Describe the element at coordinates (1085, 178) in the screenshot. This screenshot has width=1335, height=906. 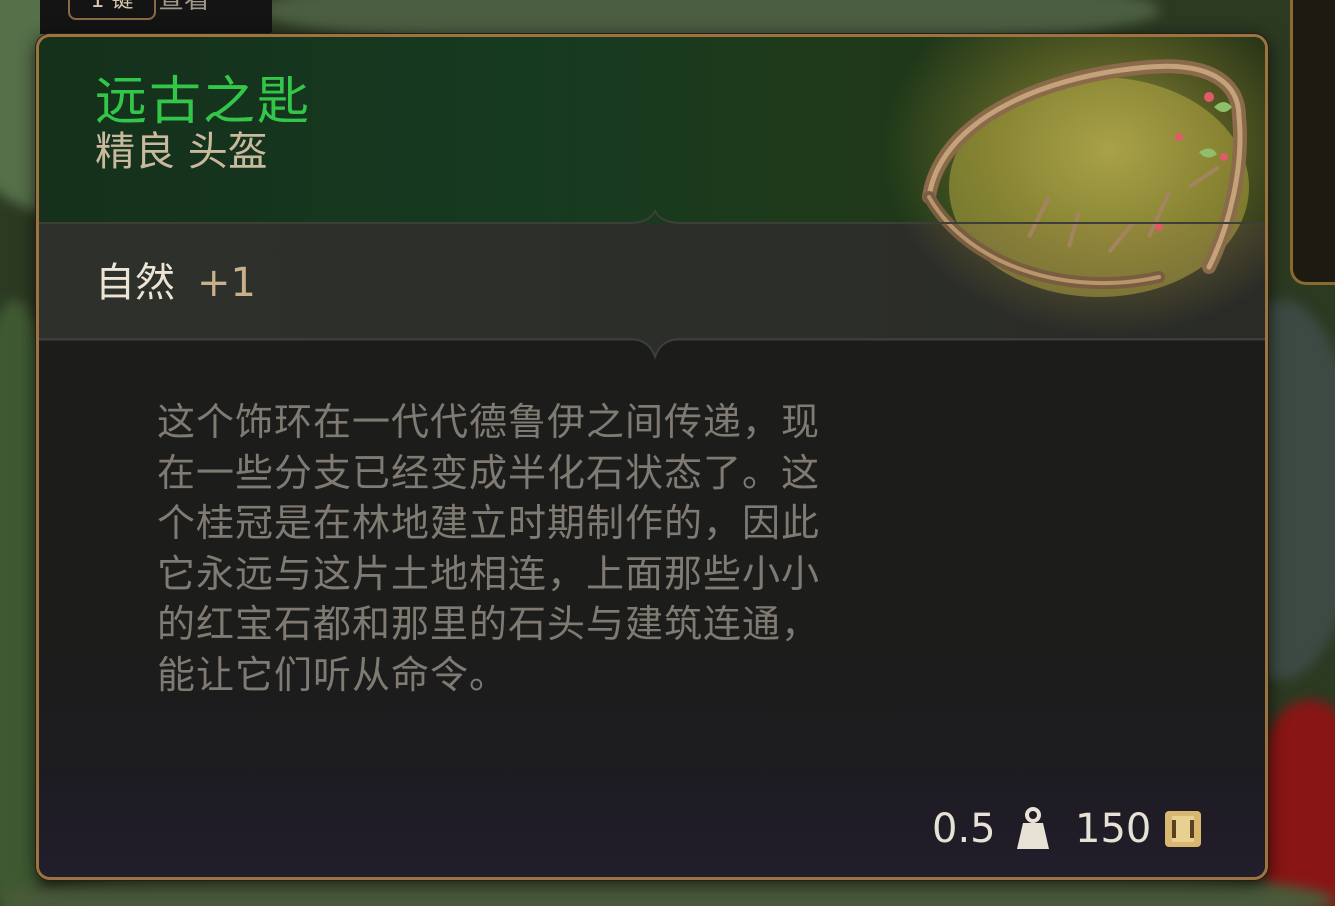
I see `laurel-circlet-icon` at that location.